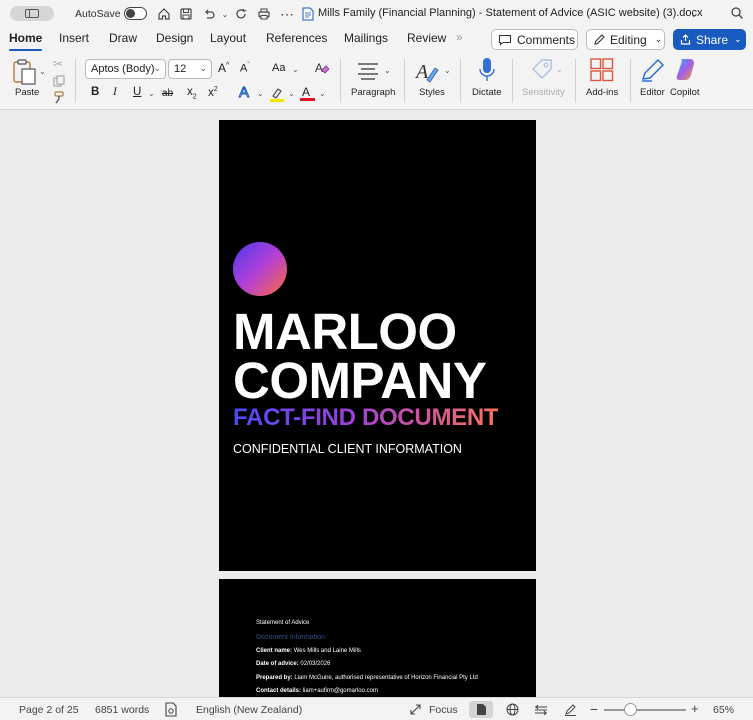  What do you see at coordinates (245, 68) in the screenshot?
I see `shrink-font-button: Aˇ` at bounding box center [245, 68].